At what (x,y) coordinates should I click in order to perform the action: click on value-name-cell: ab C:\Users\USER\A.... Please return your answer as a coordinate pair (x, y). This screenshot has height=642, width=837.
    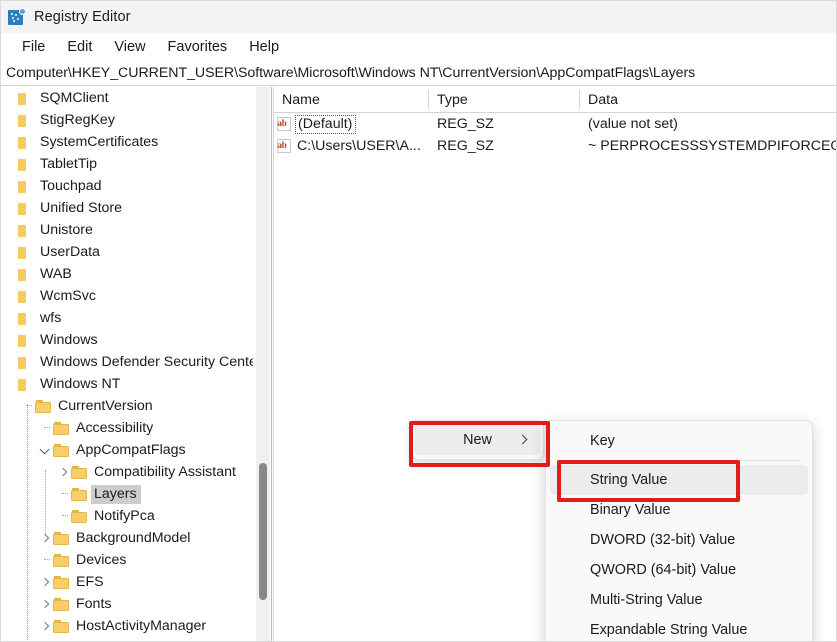
    Looking at the image, I should click on (350, 146).